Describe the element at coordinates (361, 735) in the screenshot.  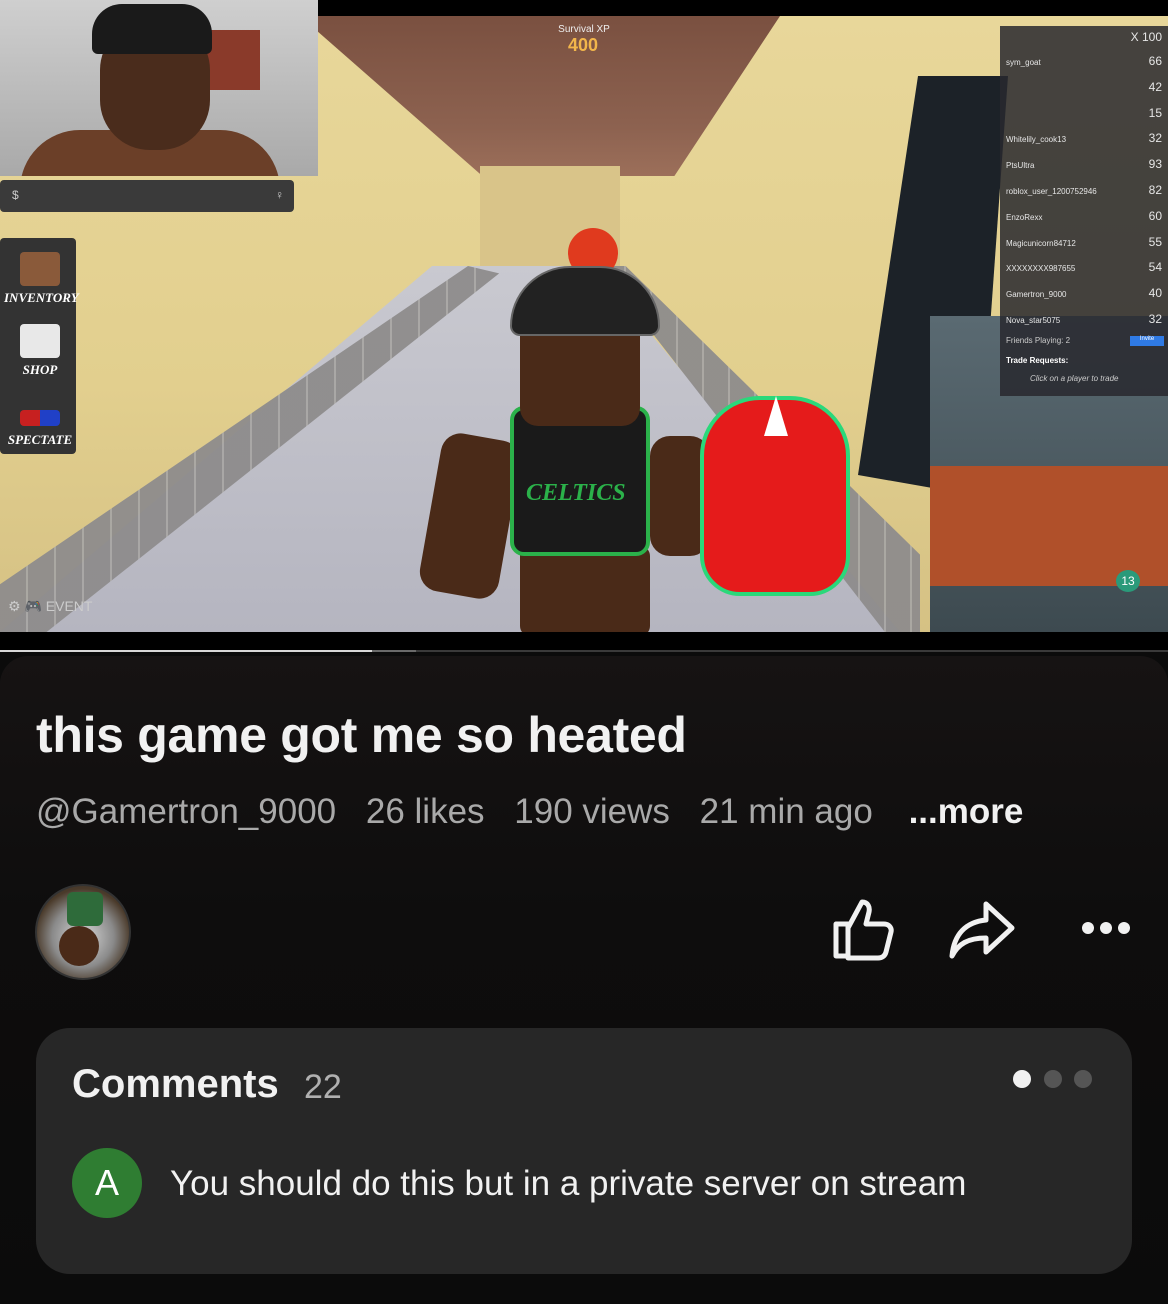
I see `video-title: this game got me so heated` at that location.